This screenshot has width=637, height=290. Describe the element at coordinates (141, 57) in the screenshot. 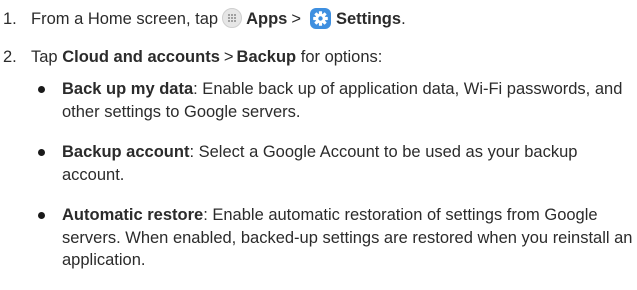

I see `cloud-and-accounts-label: Cloud and accounts` at that location.